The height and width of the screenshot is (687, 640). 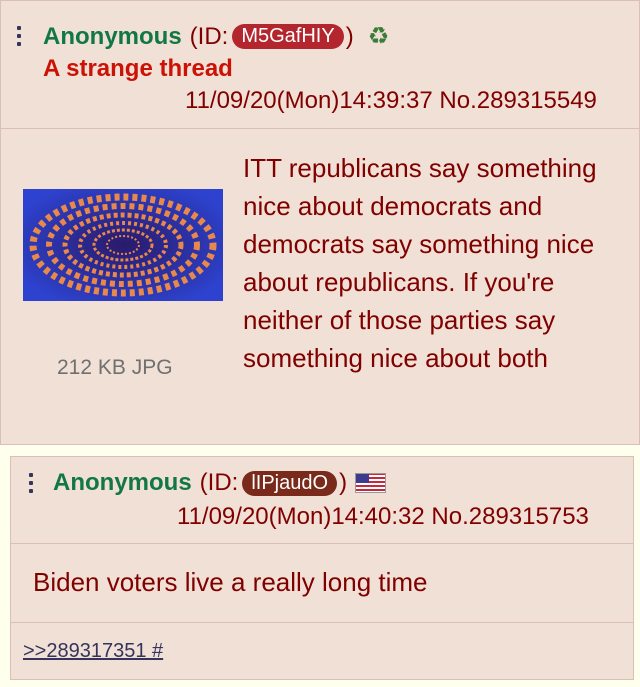 What do you see at coordinates (93, 651) in the screenshot?
I see `backlink: >>289317351 #` at bounding box center [93, 651].